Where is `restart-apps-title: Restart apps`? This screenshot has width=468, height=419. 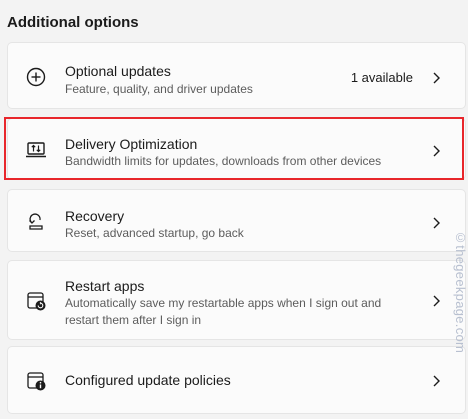 restart-apps-title: Restart apps is located at coordinates (105, 286).